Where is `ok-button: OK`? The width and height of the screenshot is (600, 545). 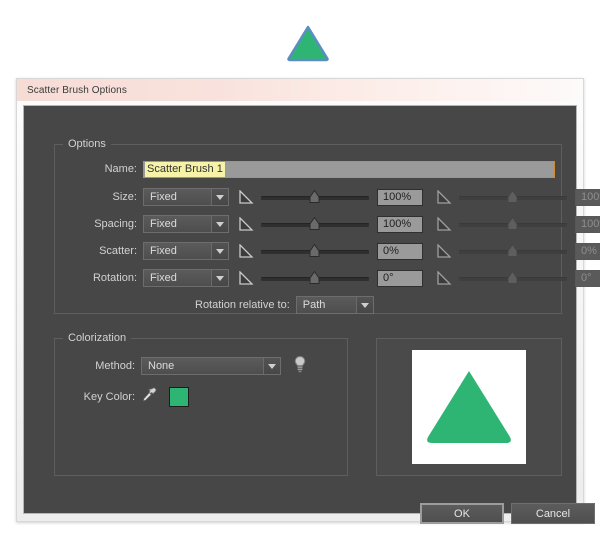
ok-button: OK is located at coordinates (462, 513).